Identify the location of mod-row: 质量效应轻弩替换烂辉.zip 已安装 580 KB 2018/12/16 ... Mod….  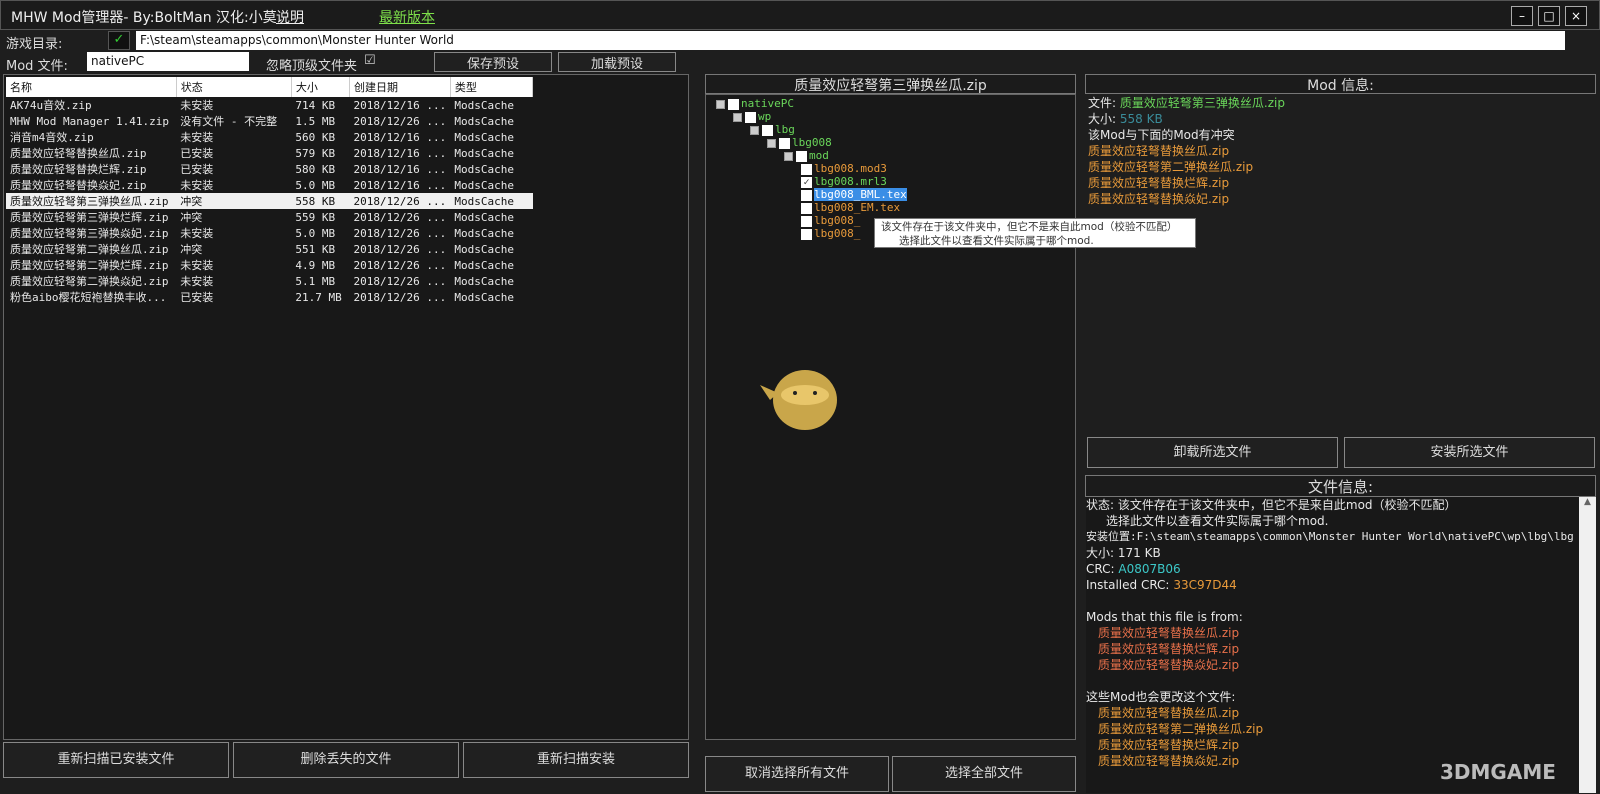
(269, 169).